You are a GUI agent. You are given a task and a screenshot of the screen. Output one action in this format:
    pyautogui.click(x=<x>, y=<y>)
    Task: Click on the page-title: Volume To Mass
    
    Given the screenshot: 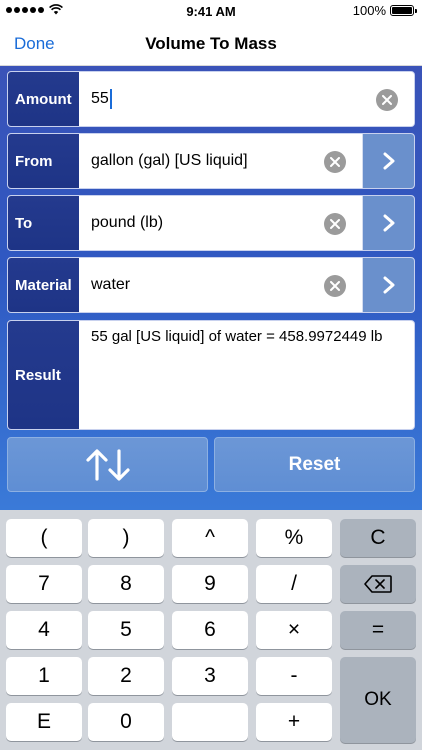 What is the action you would take?
    pyautogui.click(x=211, y=43)
    